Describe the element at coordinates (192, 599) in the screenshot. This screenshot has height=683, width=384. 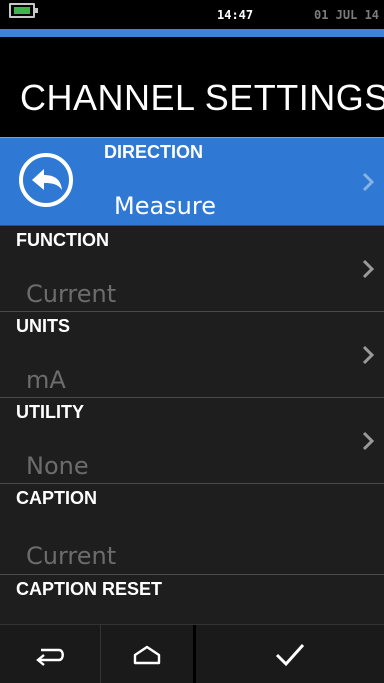
I see `caption-reset-row: CAPTION RESET` at that location.